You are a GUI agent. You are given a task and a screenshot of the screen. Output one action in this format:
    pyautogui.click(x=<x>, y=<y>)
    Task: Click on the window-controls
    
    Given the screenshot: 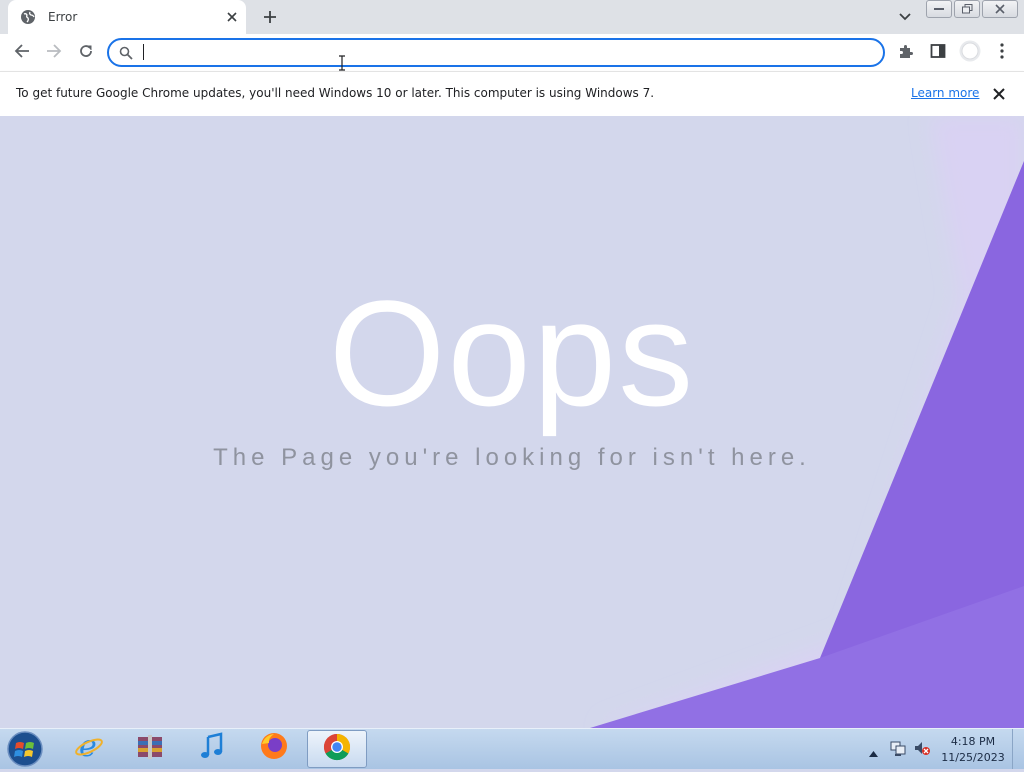 What is the action you would take?
    pyautogui.click(x=972, y=9)
    